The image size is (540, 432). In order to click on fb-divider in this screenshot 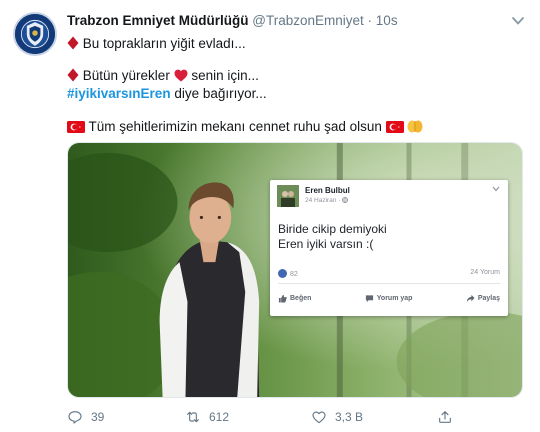, I will do `click(389, 283)`.